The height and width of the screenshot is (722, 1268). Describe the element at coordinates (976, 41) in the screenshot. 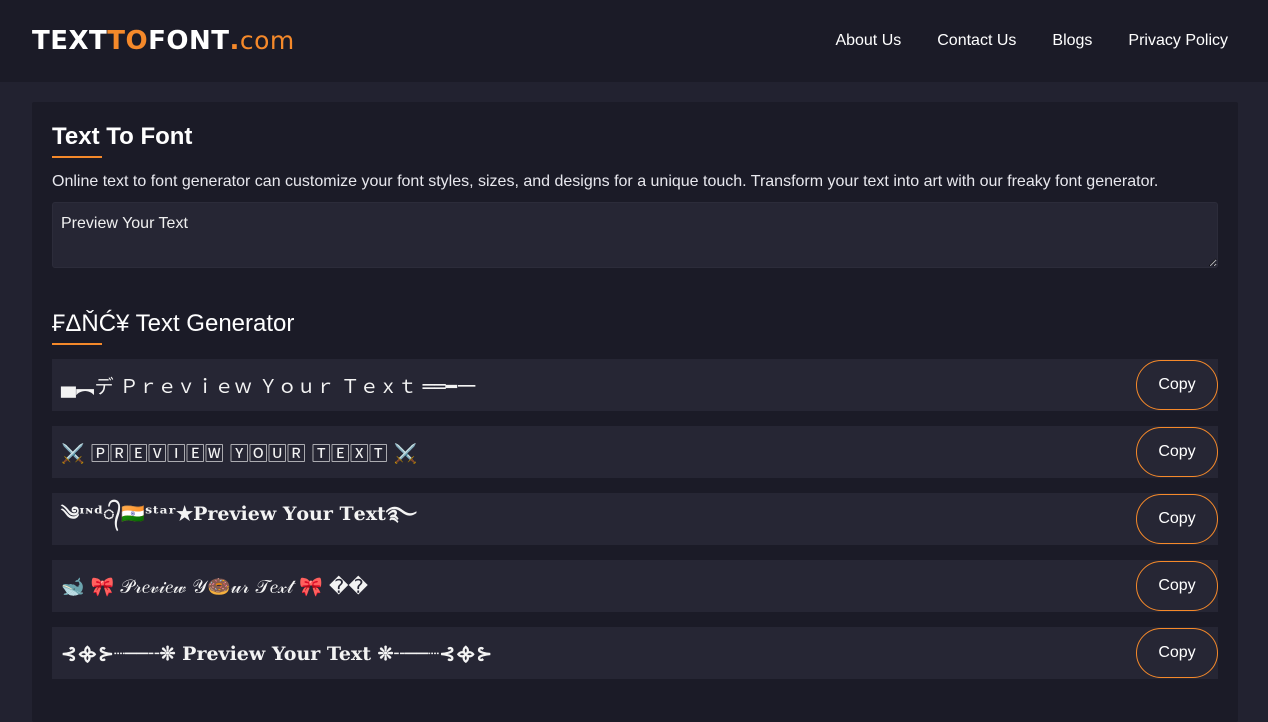

I see `nav-contact-us: Contact Us` at that location.